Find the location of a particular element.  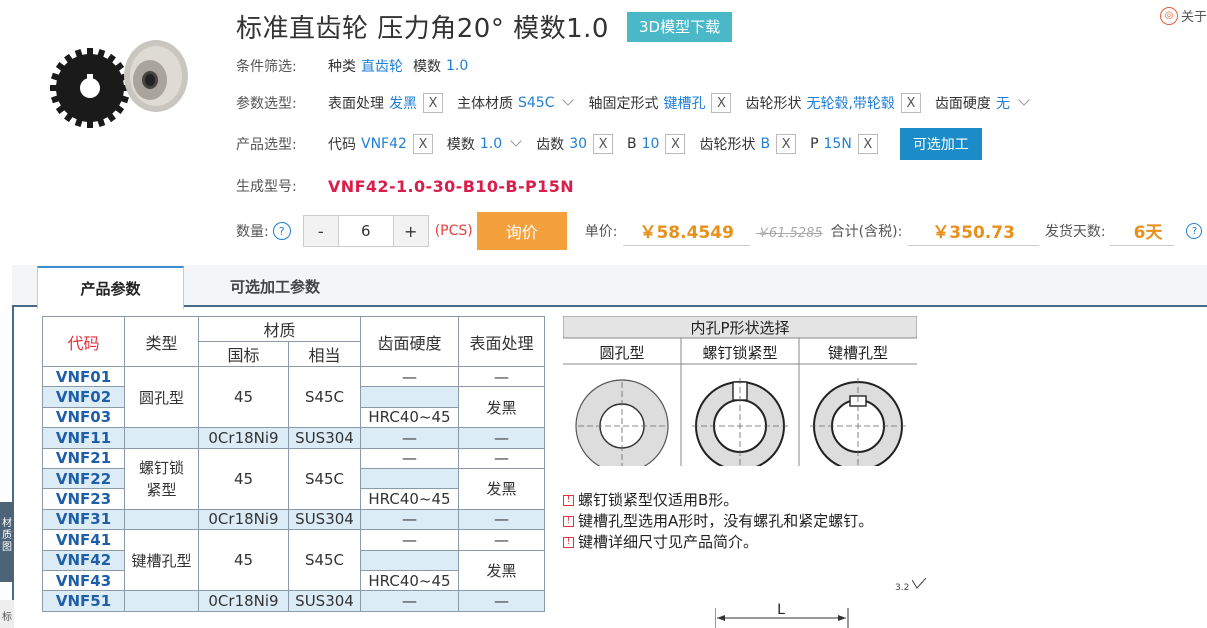

remove-teeth-button: X is located at coordinates (603, 144).